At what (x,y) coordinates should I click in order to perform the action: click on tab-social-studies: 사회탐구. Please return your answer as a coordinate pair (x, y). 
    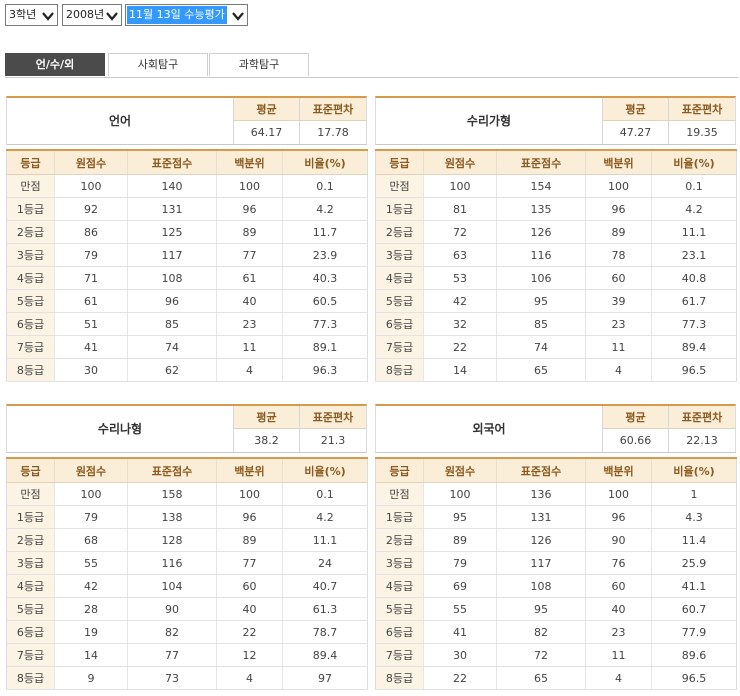
    Looking at the image, I should click on (158, 64).